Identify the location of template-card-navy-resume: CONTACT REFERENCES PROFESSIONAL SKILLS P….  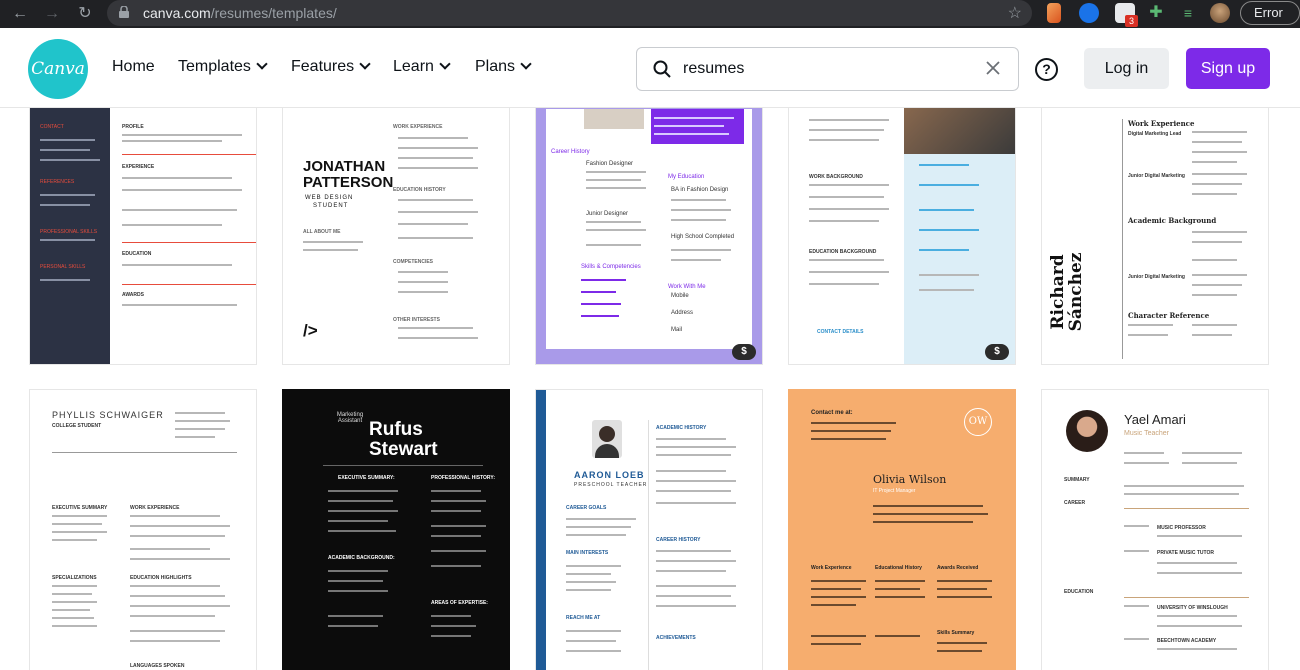
(143, 236).